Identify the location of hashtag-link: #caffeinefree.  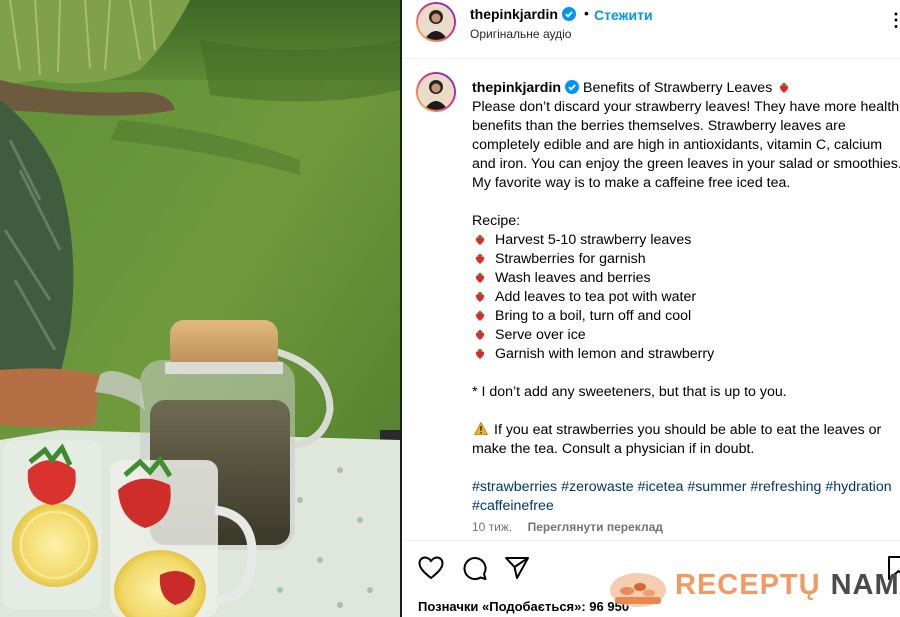
(513, 506).